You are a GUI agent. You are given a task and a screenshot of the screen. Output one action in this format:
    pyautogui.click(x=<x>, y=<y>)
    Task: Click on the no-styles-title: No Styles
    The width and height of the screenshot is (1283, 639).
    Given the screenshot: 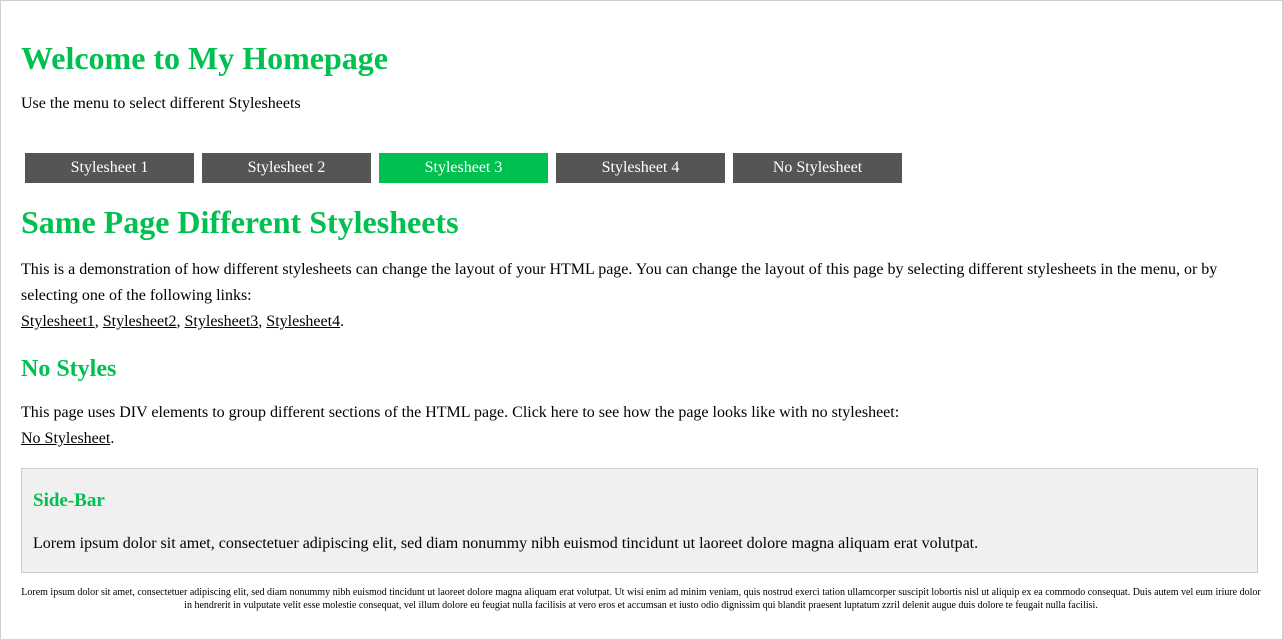 What is the action you would take?
    pyautogui.click(x=69, y=369)
    